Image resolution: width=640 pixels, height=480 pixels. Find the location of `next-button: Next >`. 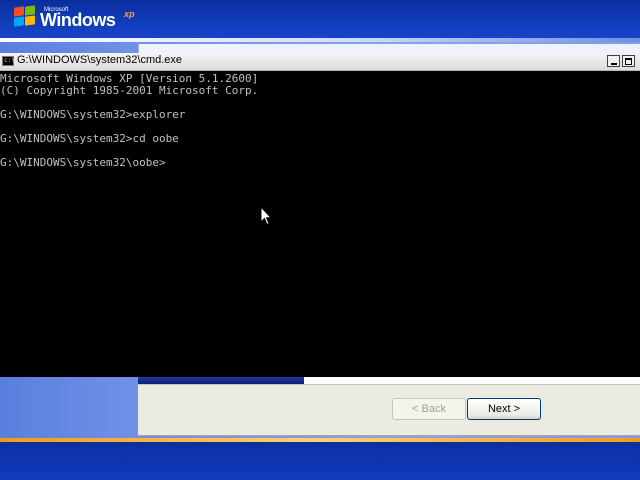

next-button: Next > is located at coordinates (504, 409).